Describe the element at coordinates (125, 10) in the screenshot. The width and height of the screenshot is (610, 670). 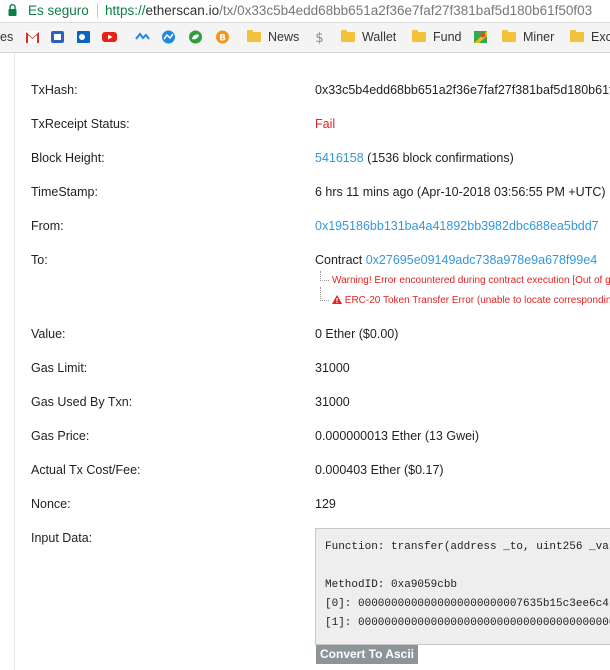
I see `url-scheme: https://` at that location.